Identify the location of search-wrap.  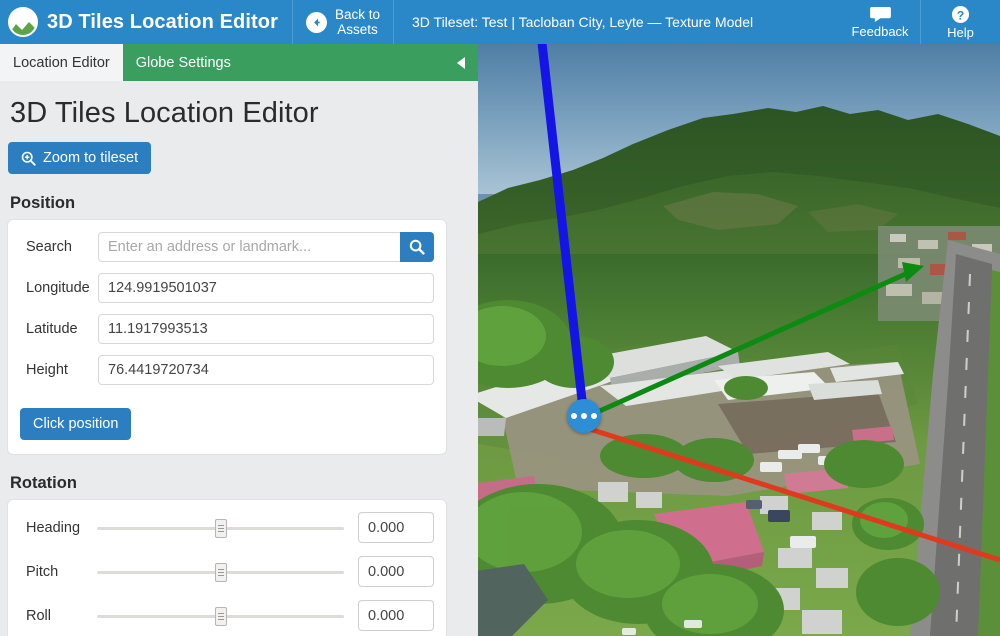
(266, 247).